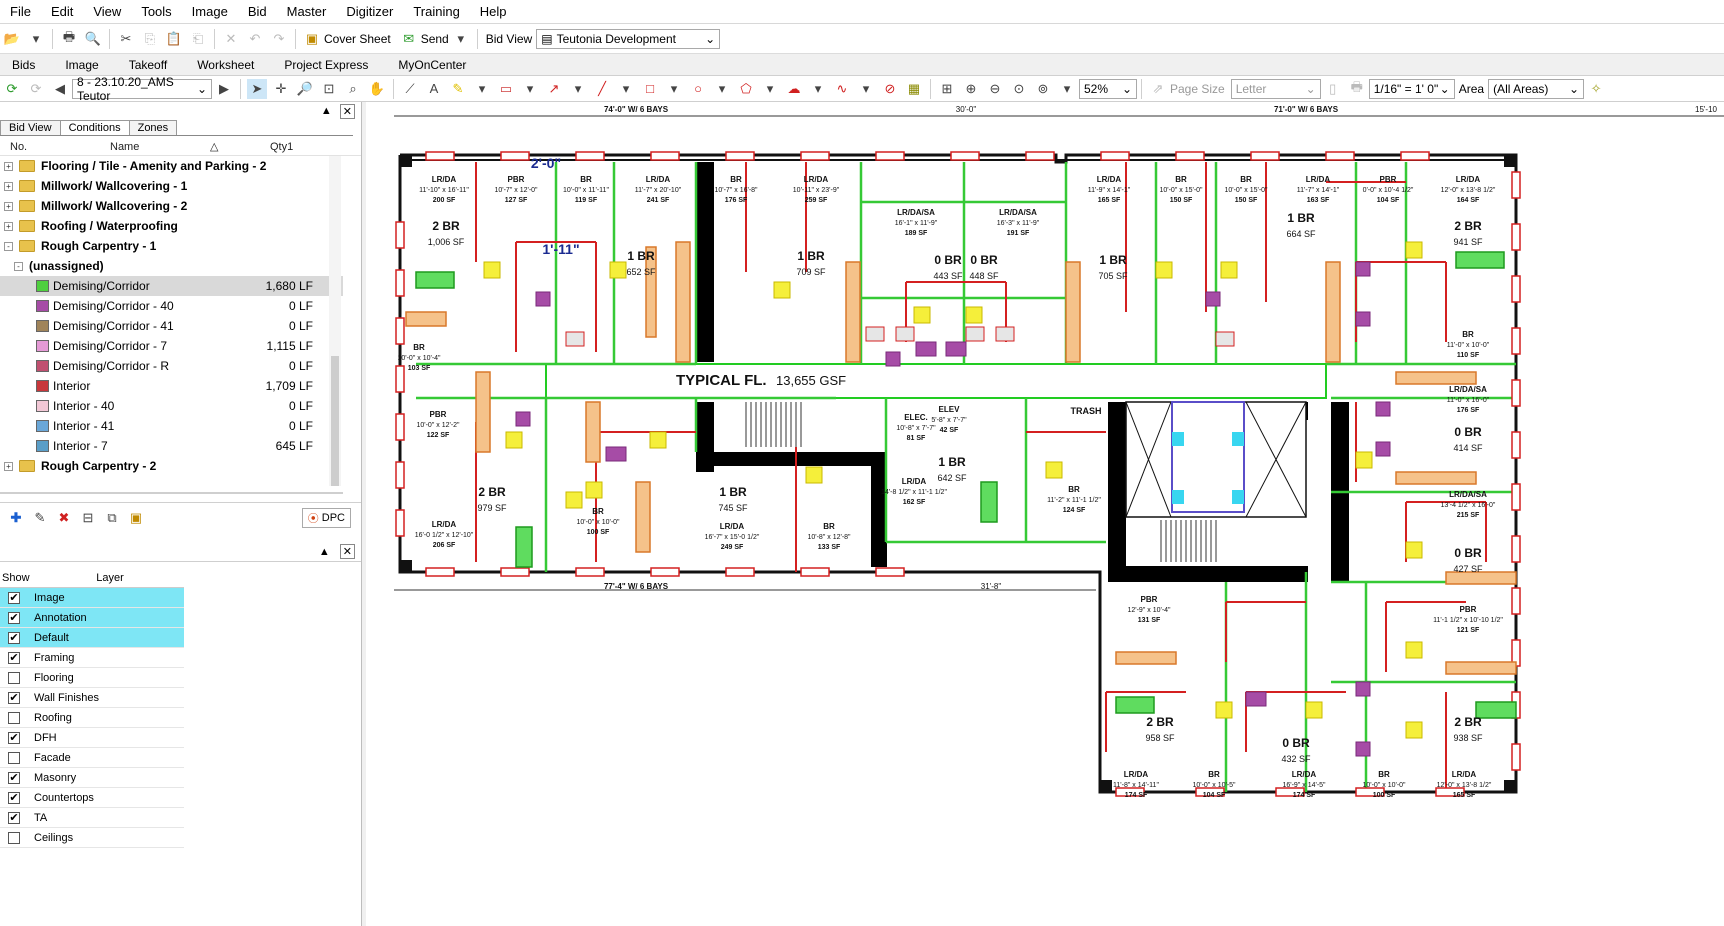  What do you see at coordinates (12, 89) in the screenshot?
I see `refresh-icon: ⟳` at bounding box center [12, 89].